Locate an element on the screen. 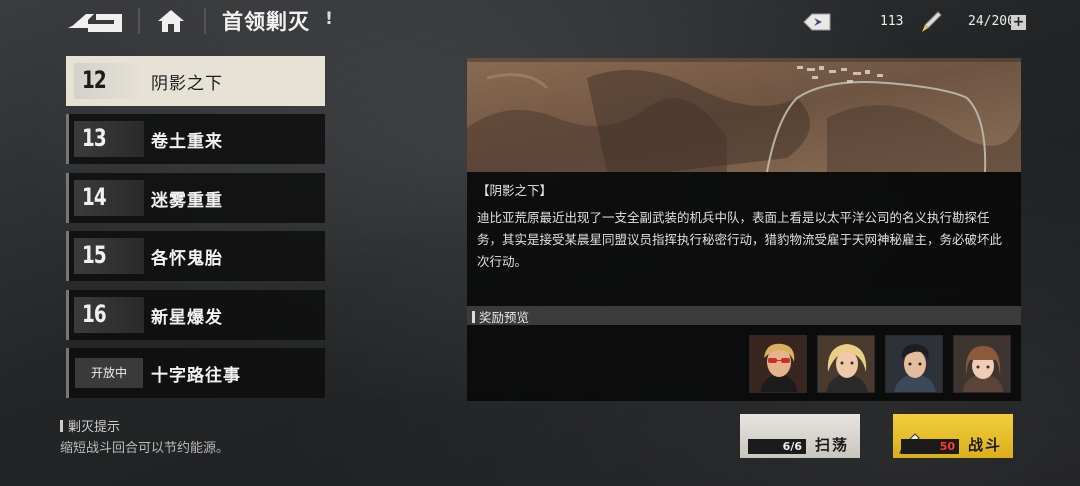 The image size is (1080, 486). stage-item-14: 14 迷雾重重 is located at coordinates (195, 198).